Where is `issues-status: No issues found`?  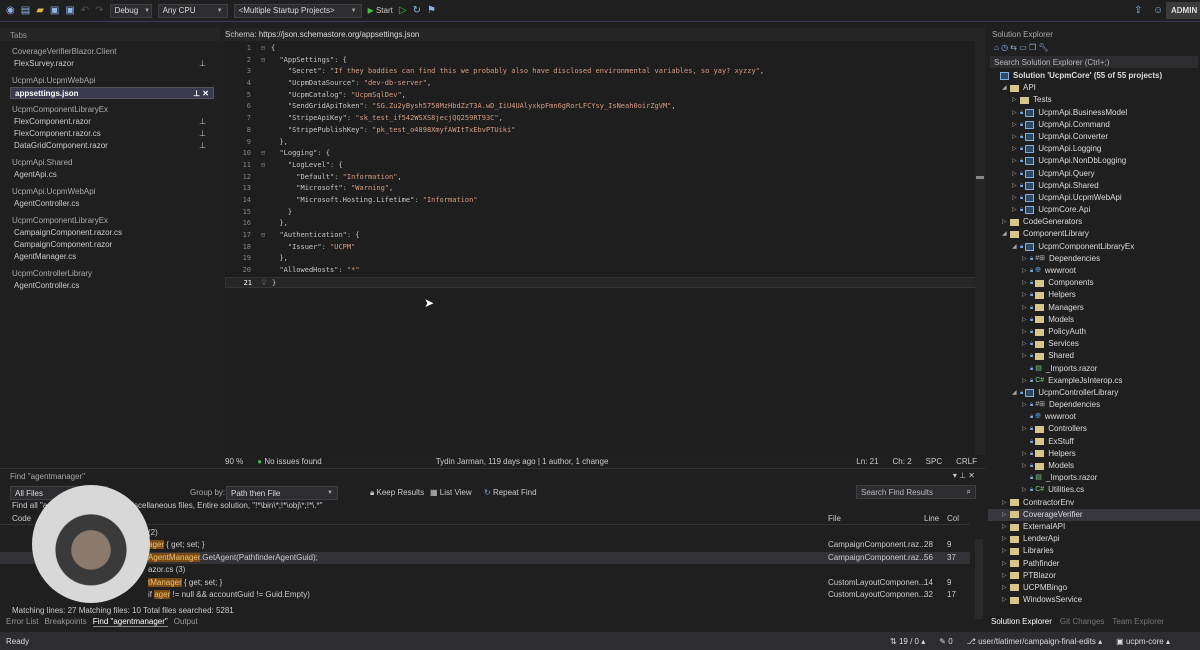
issues-status: No issues found is located at coordinates (292, 461).